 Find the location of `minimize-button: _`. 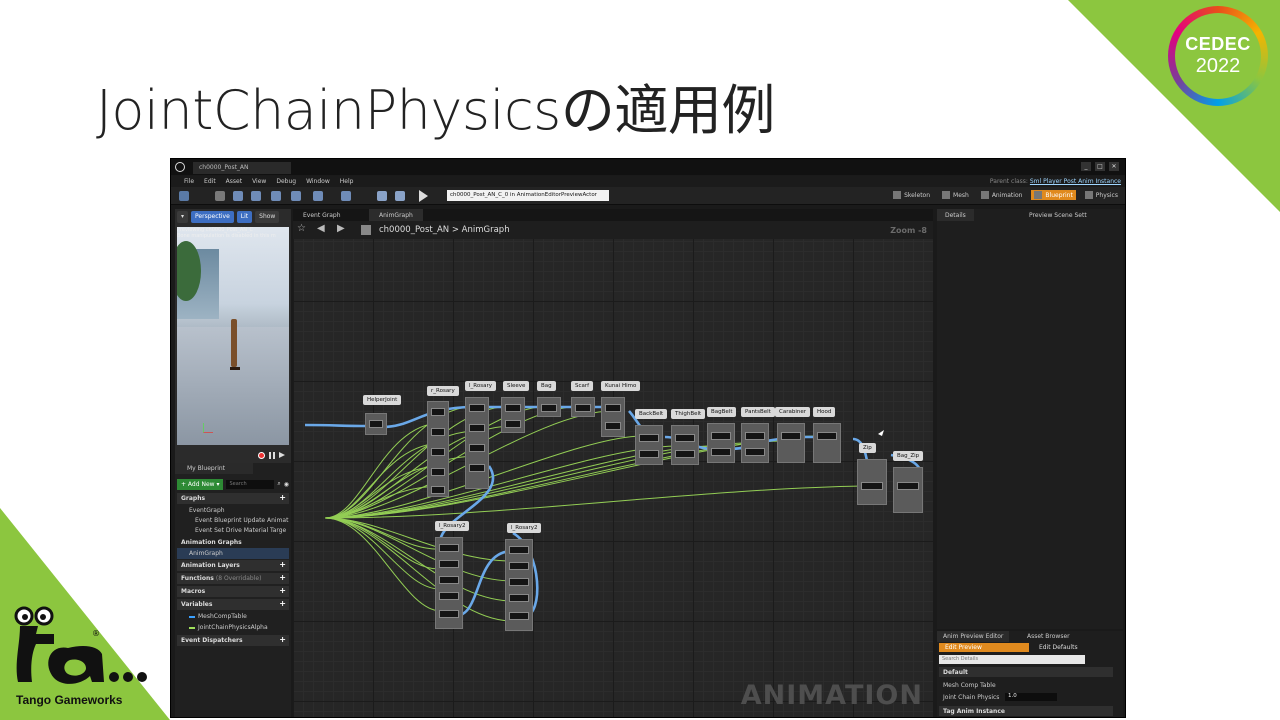

minimize-button: _ is located at coordinates (1086, 166).